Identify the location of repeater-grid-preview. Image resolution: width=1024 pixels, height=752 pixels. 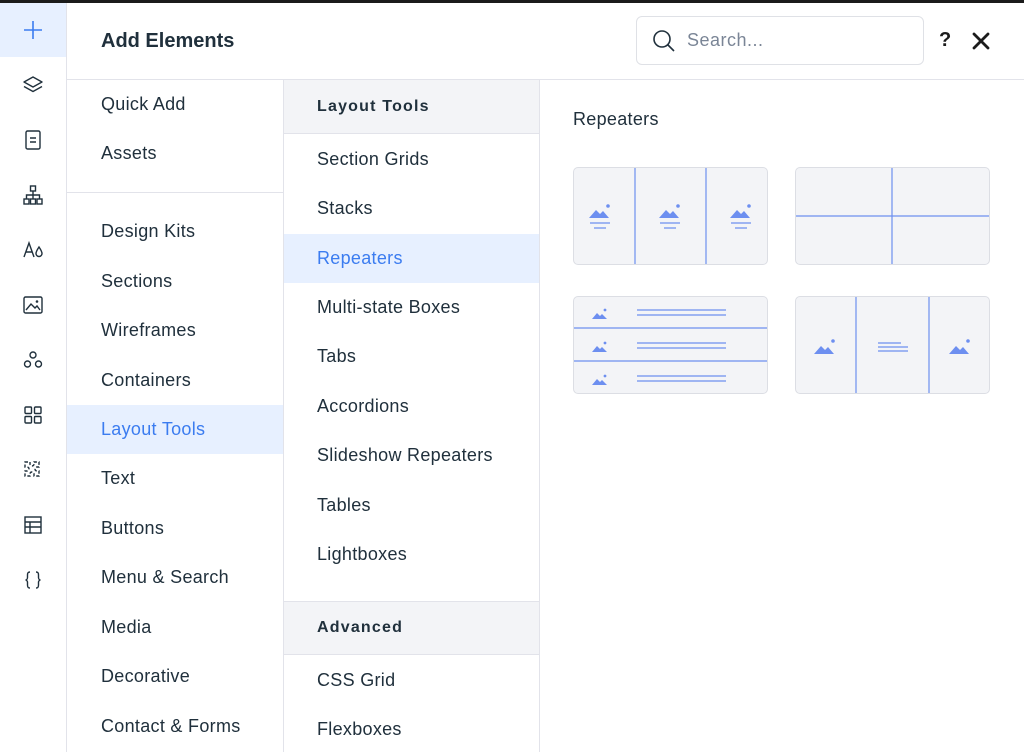
(892, 216).